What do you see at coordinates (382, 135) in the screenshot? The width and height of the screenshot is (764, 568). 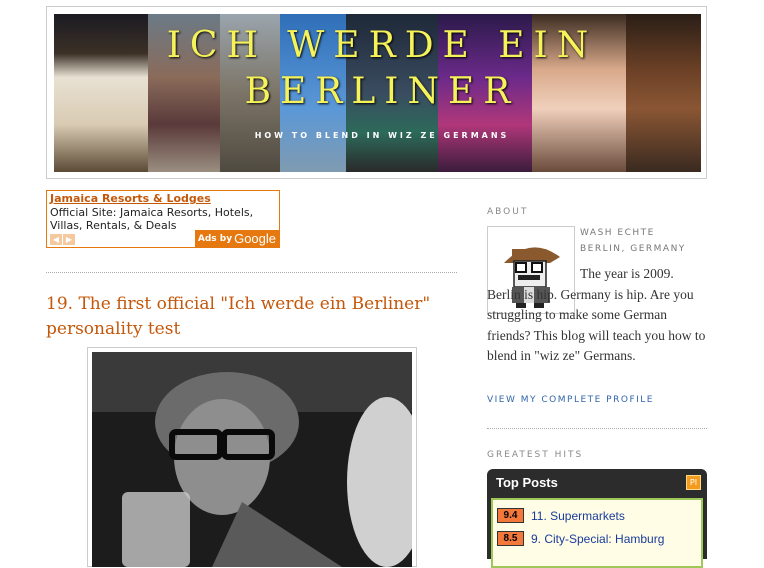 I see `blog-subtitle: HOW TO BLEND IN WIZ ZE GERMANS` at bounding box center [382, 135].